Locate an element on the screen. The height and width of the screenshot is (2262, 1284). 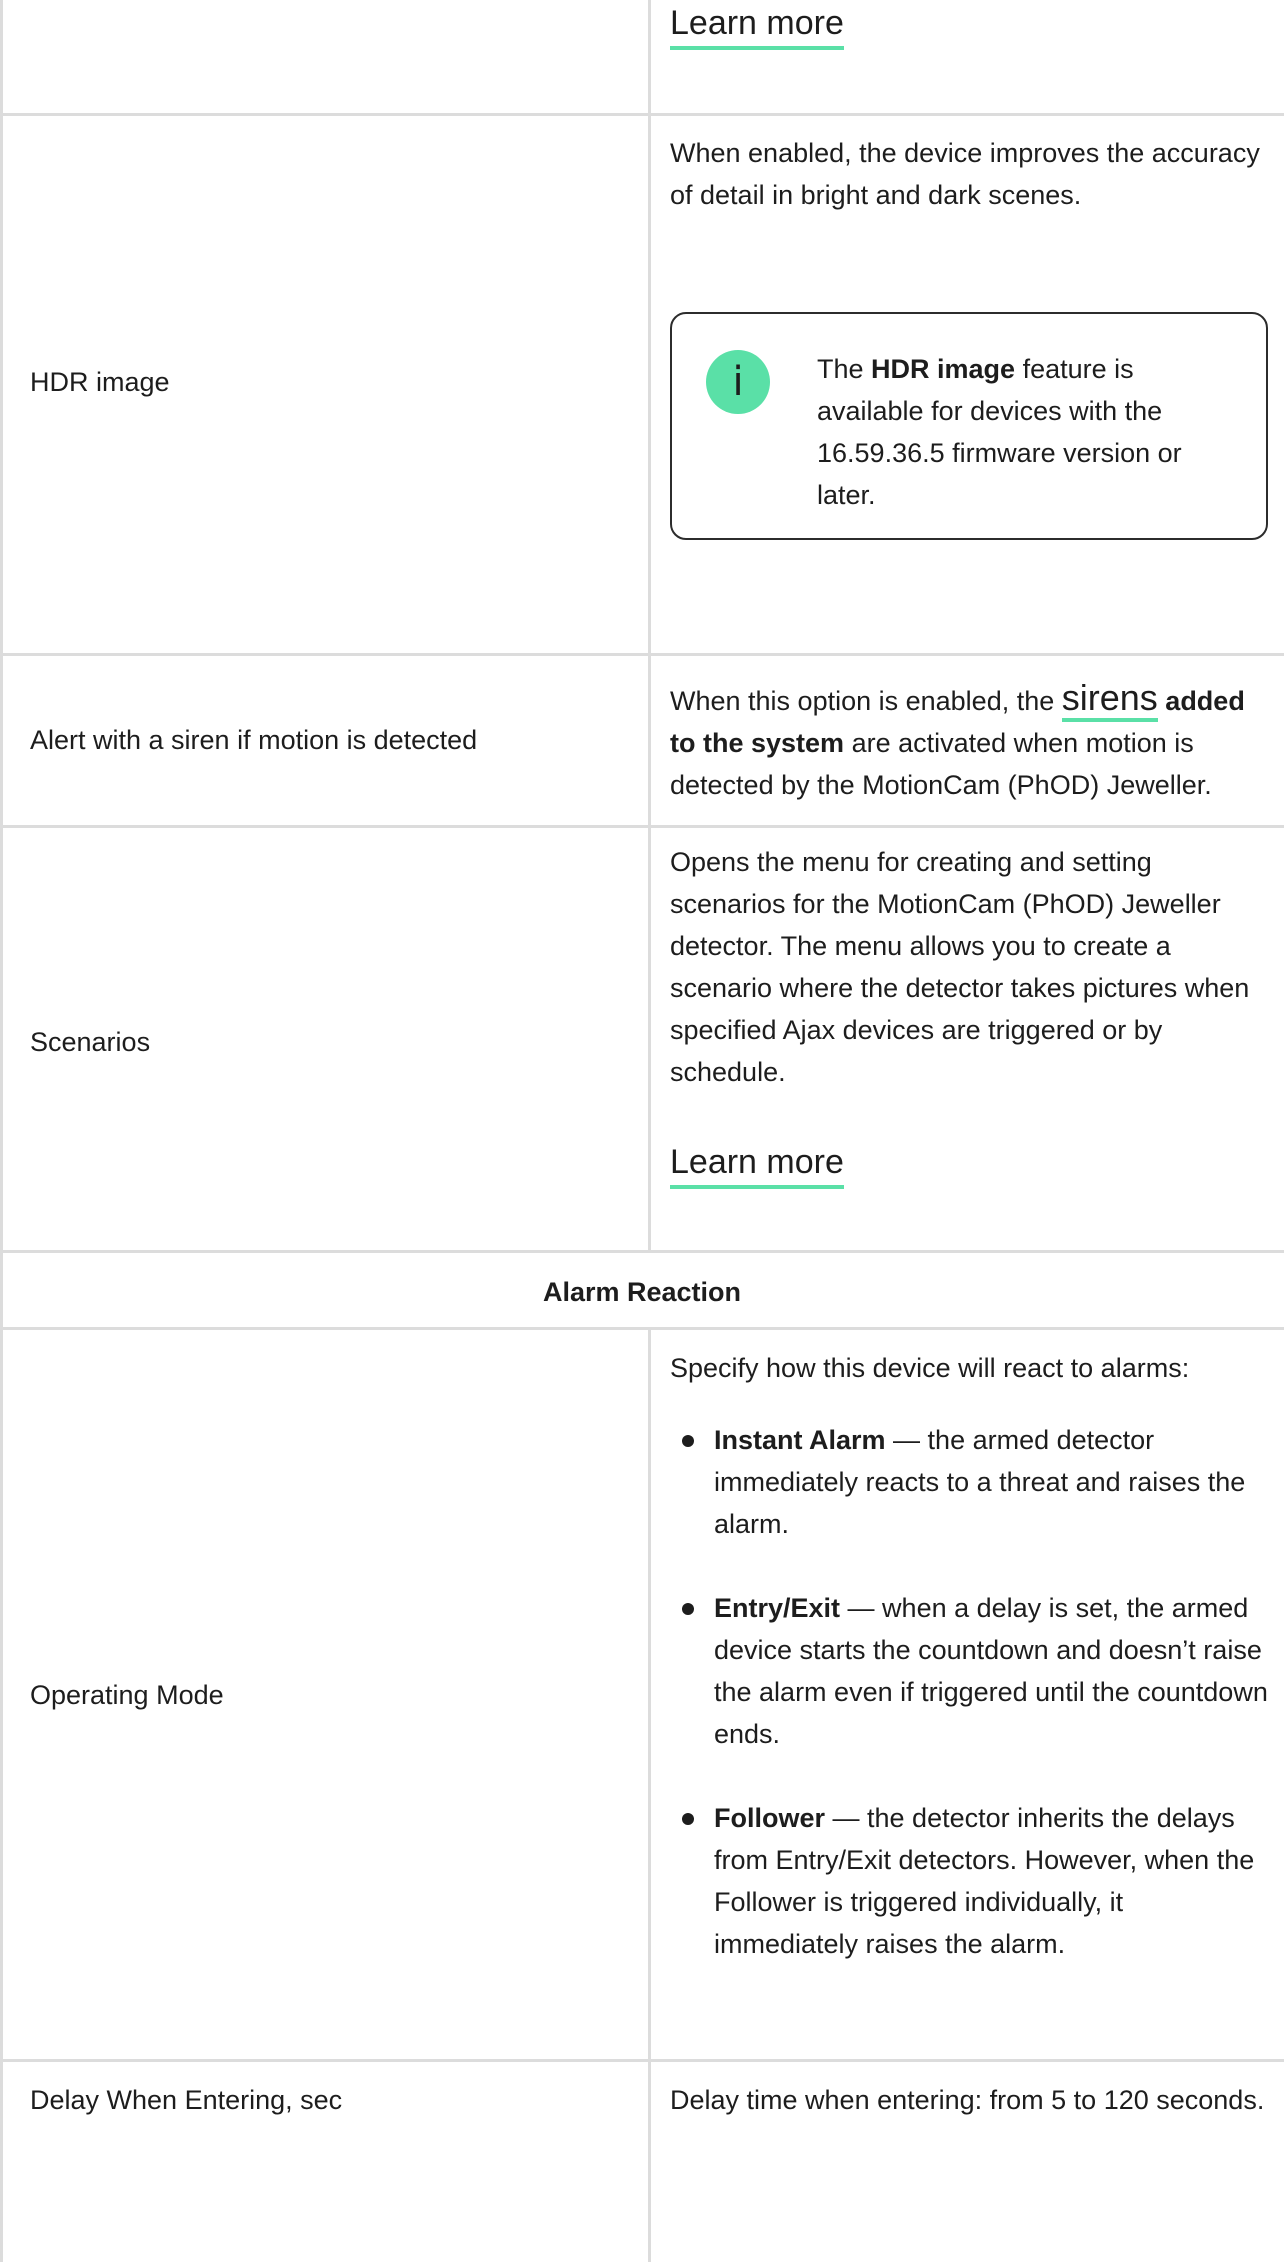
section-header-row: Alarm Reaction is located at coordinates (642, 1291).